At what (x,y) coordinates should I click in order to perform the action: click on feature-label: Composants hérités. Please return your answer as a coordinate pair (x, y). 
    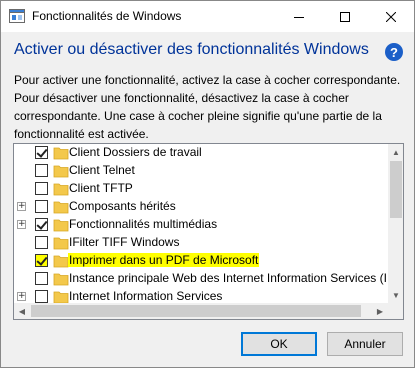
    Looking at the image, I should click on (122, 206).